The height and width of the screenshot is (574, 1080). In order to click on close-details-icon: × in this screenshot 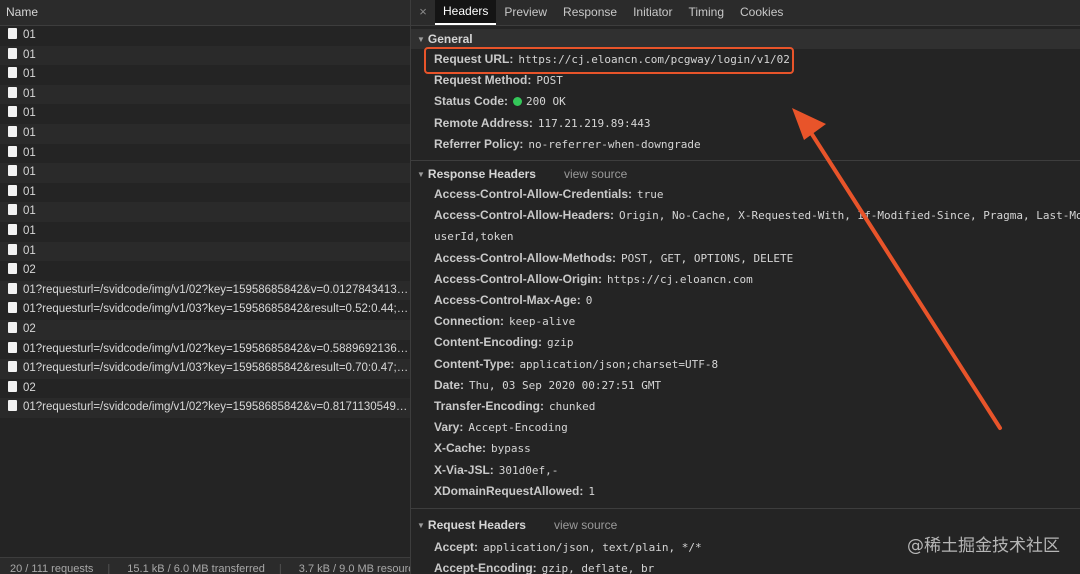, I will do `click(423, 12)`.